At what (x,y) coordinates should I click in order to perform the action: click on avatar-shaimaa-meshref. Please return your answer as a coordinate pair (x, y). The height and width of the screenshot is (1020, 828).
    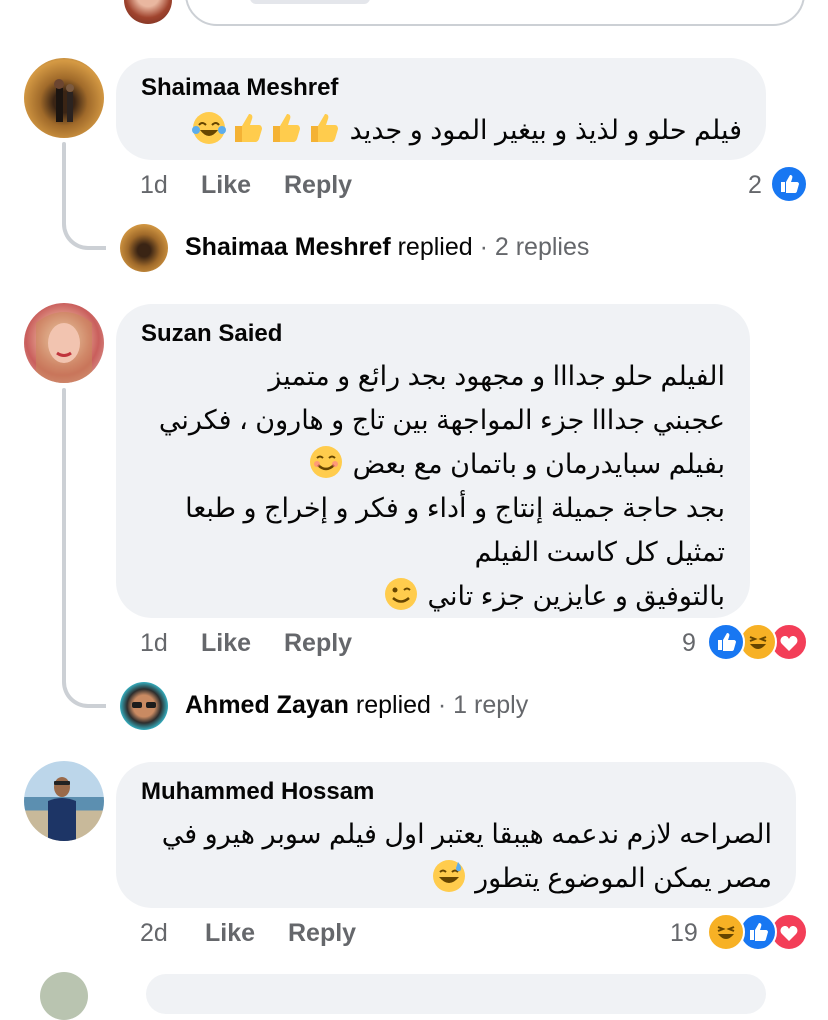
    Looking at the image, I should click on (64, 98).